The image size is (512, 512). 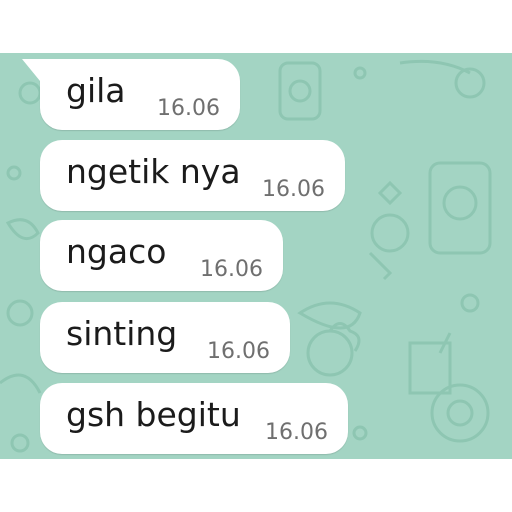 I want to click on message-bubble: sinting 16.06, so click(x=165, y=337).